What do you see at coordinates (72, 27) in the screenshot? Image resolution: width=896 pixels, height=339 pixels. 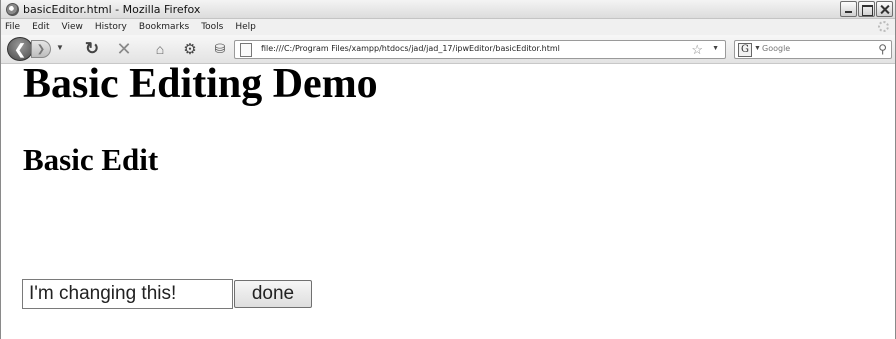 I see `menu-view: View` at bounding box center [72, 27].